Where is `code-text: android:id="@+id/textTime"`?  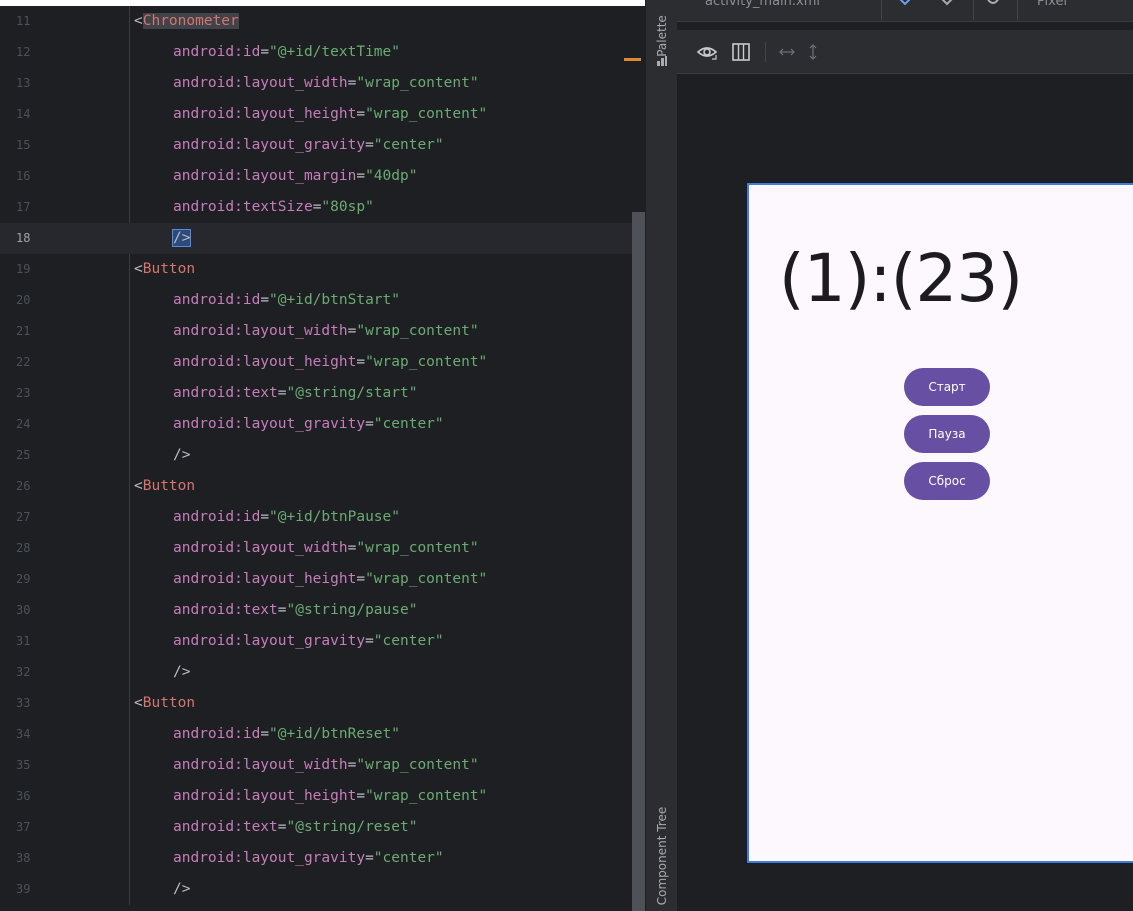 code-text: android:id="@+id/textTime" is located at coordinates (286, 52).